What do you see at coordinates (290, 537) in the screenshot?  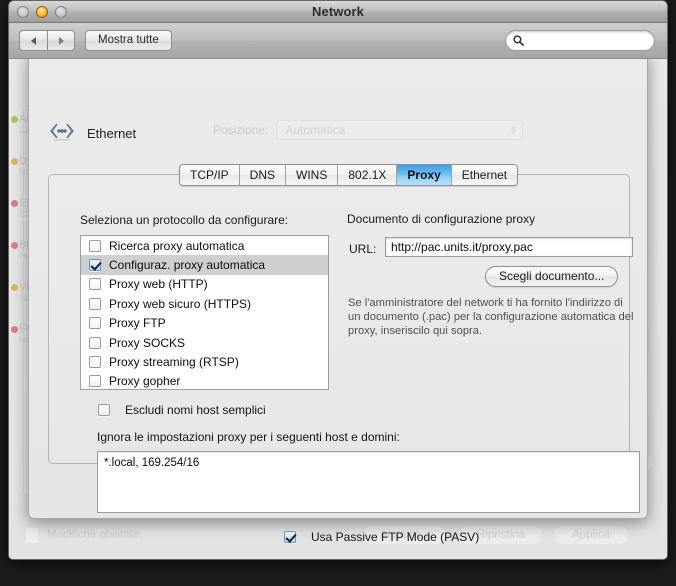 I see `checkbox-passive-ftp` at bounding box center [290, 537].